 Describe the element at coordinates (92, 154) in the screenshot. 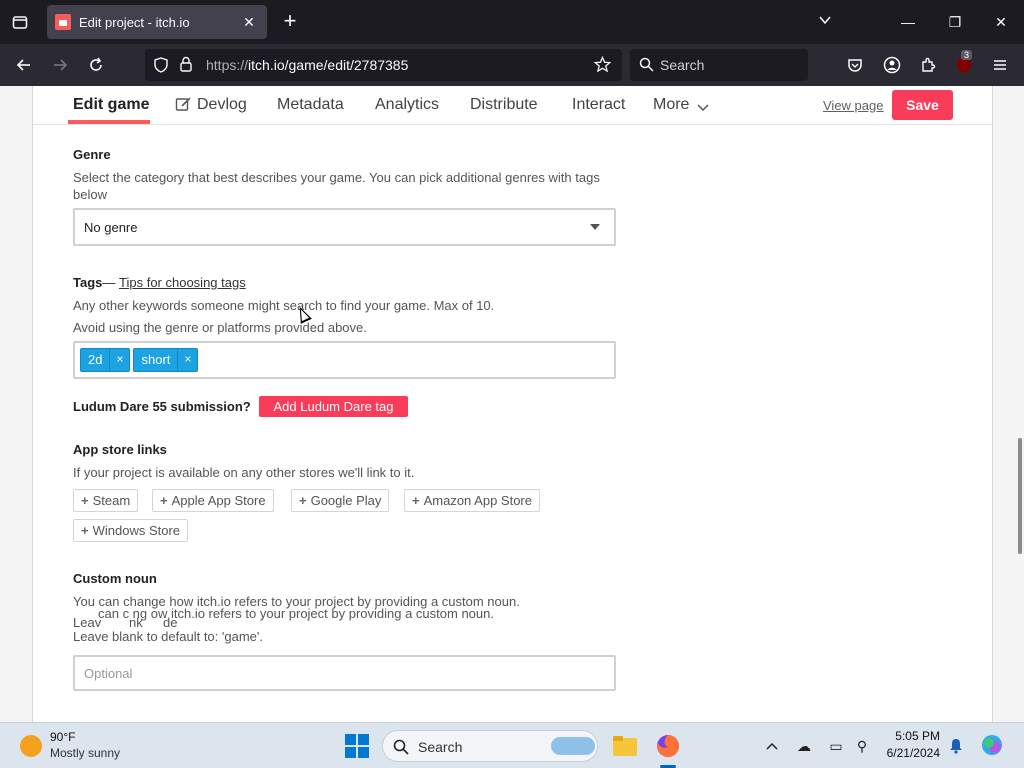

I see `genre-label: Genre` at that location.